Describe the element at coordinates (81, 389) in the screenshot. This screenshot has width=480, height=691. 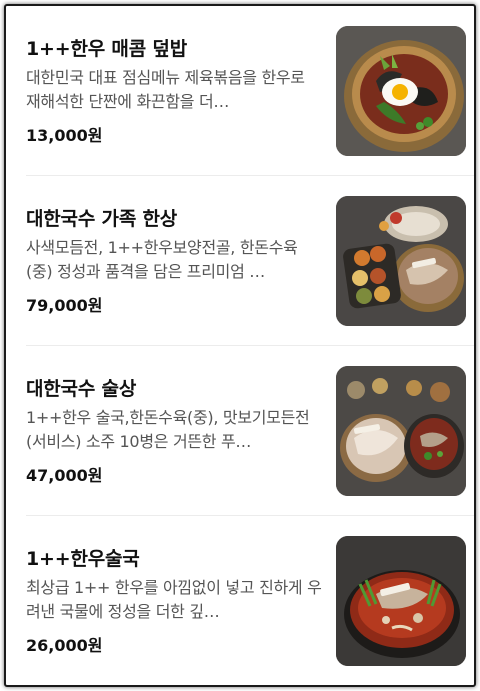
I see `menu-item-name: 대한국수 술상` at that location.